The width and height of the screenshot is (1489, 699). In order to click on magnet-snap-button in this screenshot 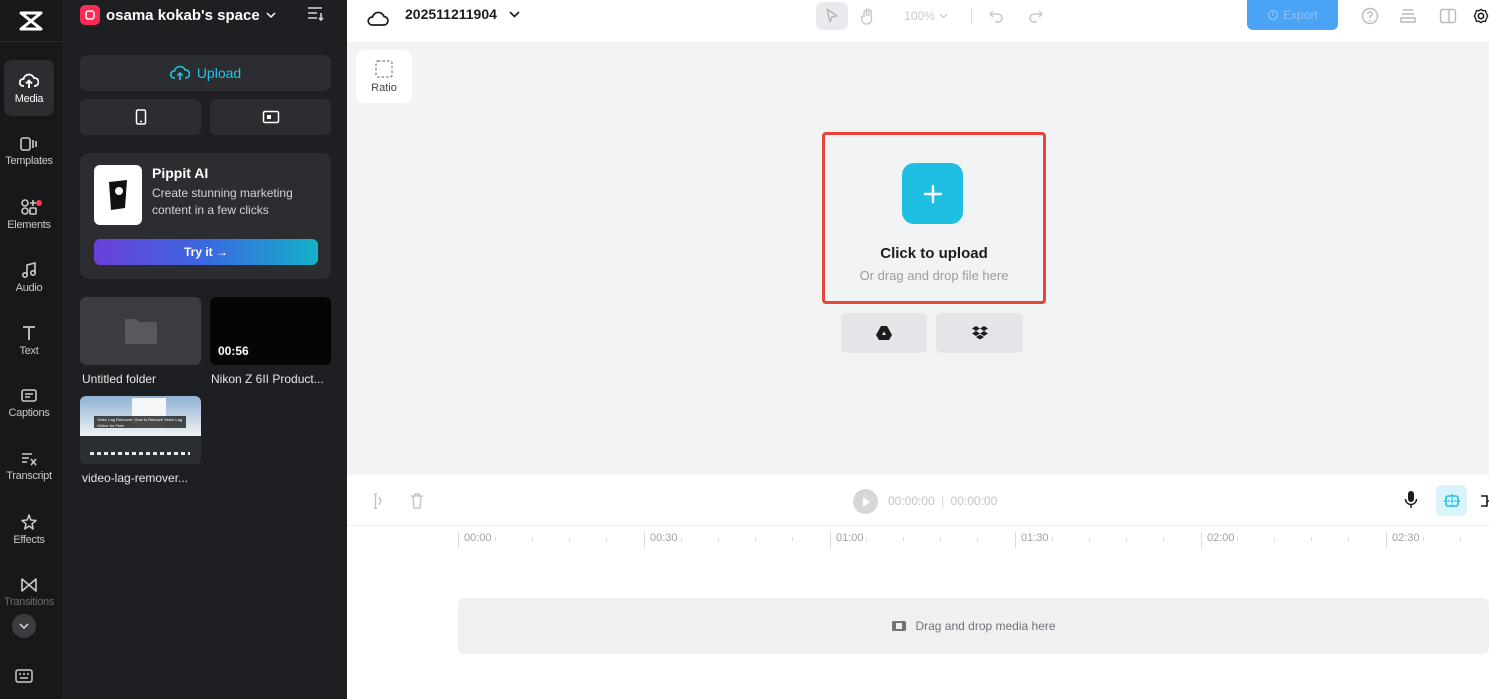, I will do `click(1451, 500)`.